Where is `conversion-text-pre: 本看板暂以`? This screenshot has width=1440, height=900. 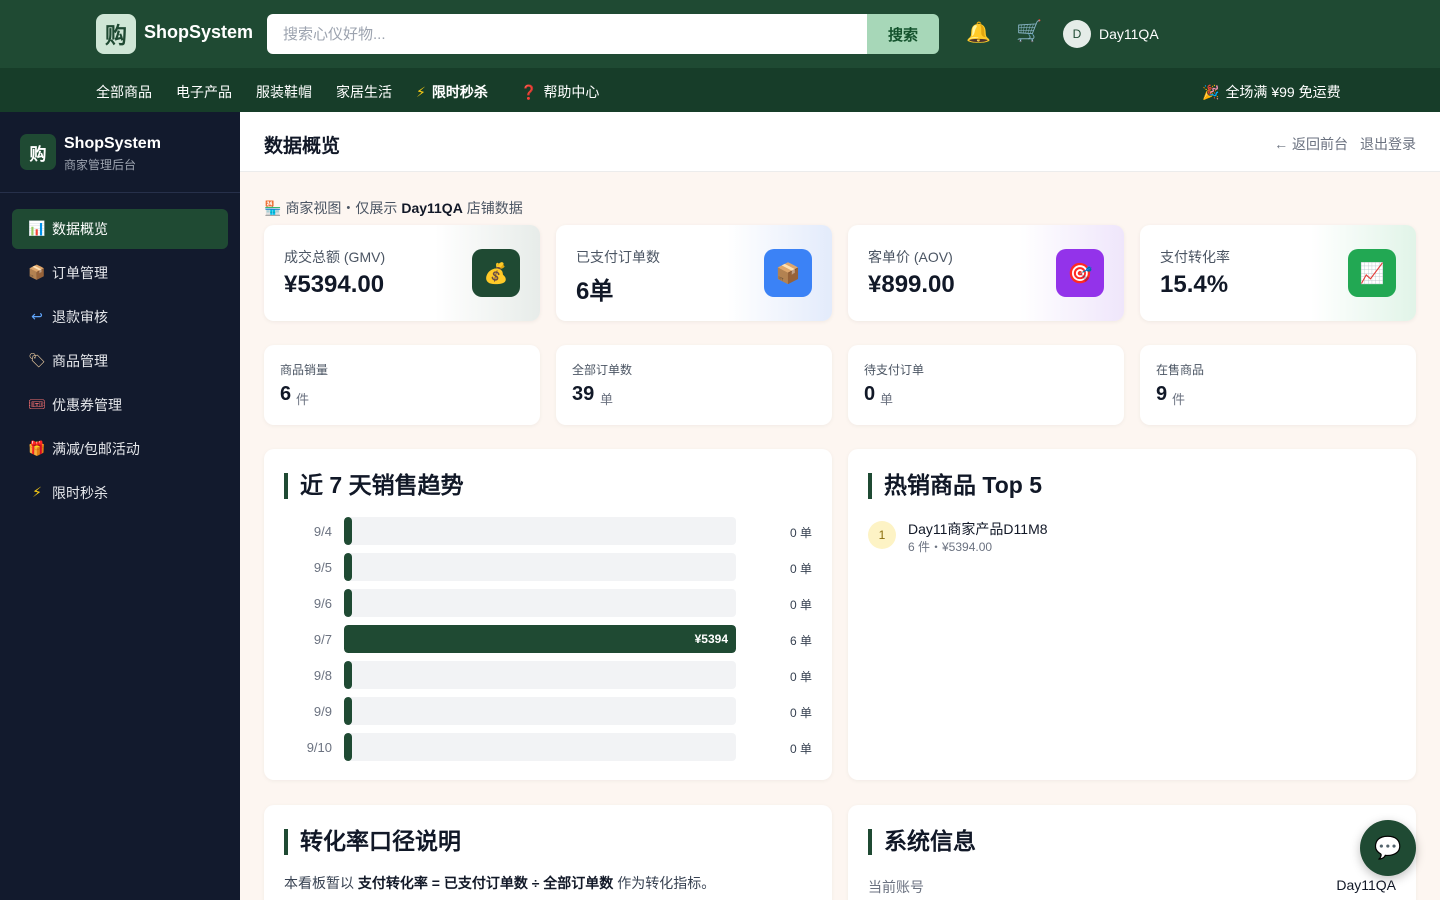 conversion-text-pre: 本看板暂以 is located at coordinates (319, 883).